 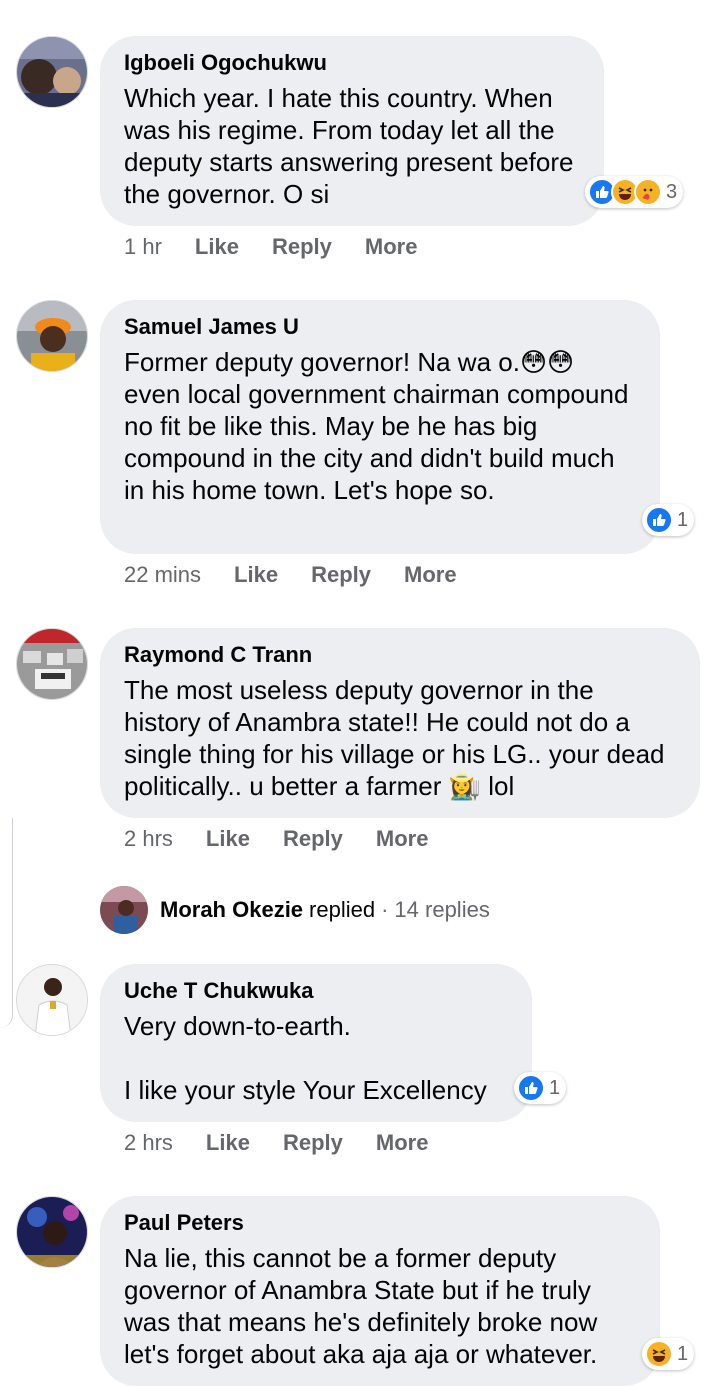 What do you see at coordinates (442, 909) in the screenshot?
I see `reply-count: 14 replies` at bounding box center [442, 909].